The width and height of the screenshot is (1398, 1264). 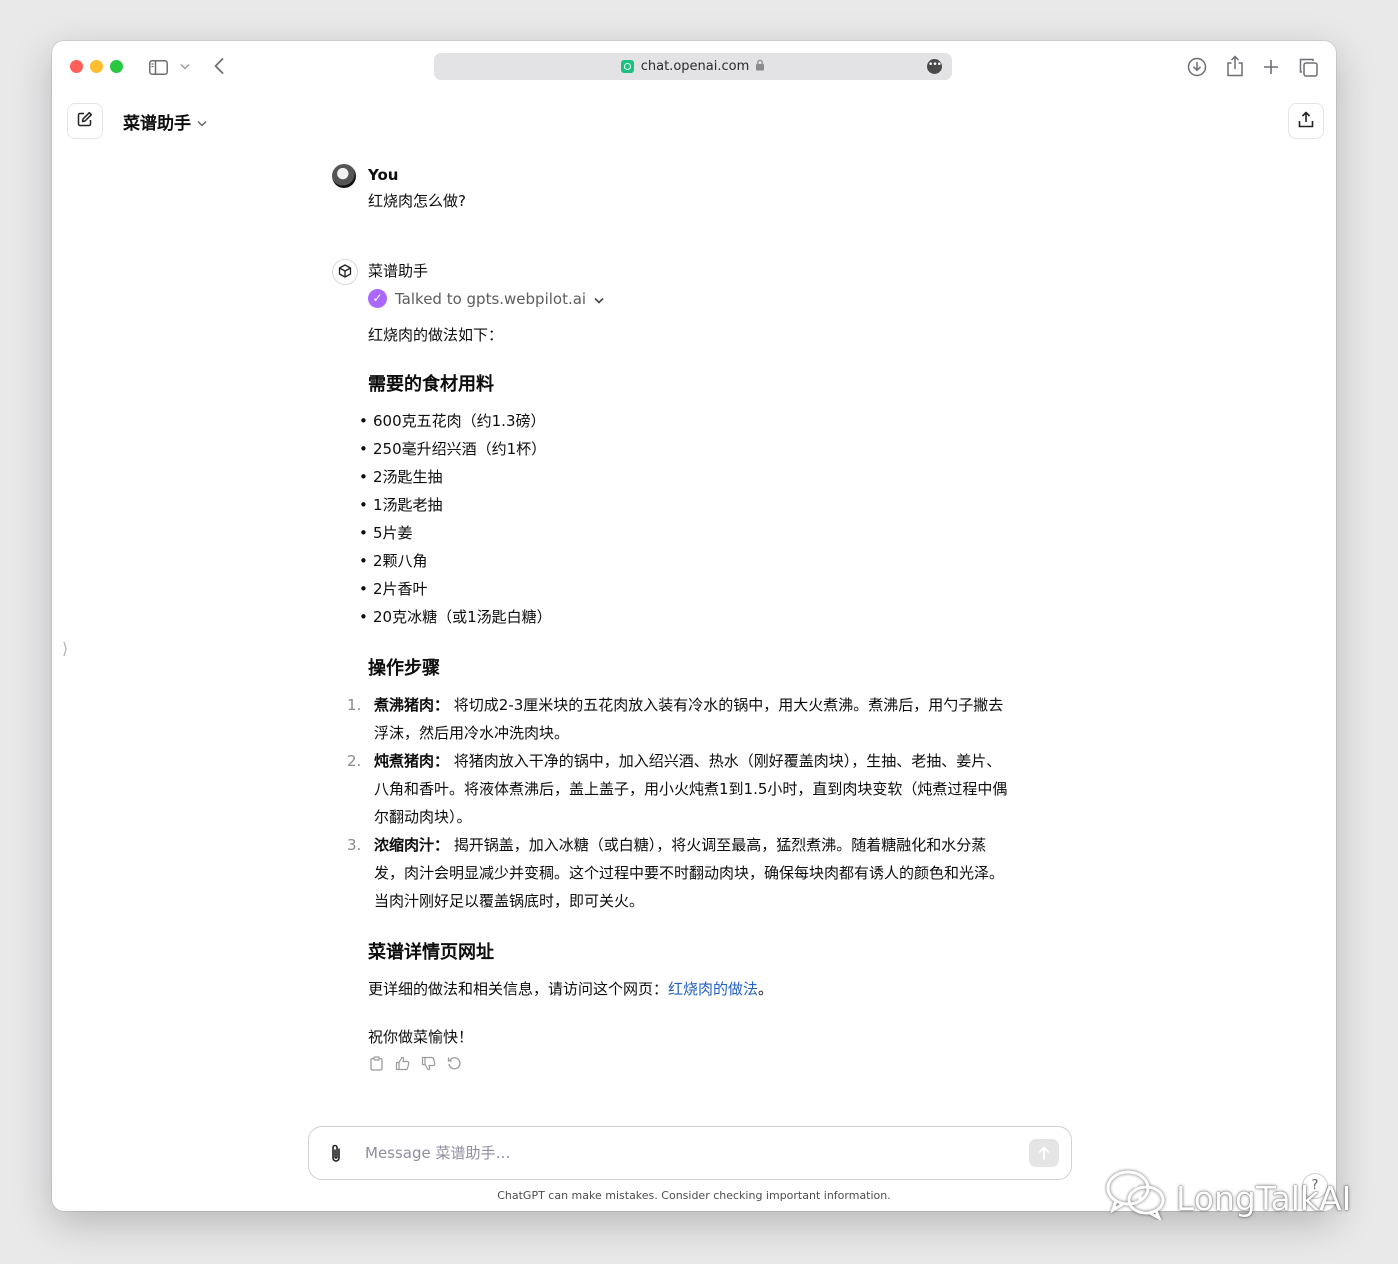 What do you see at coordinates (428, 1063) in the screenshot?
I see `thumbs-down-icon` at bounding box center [428, 1063].